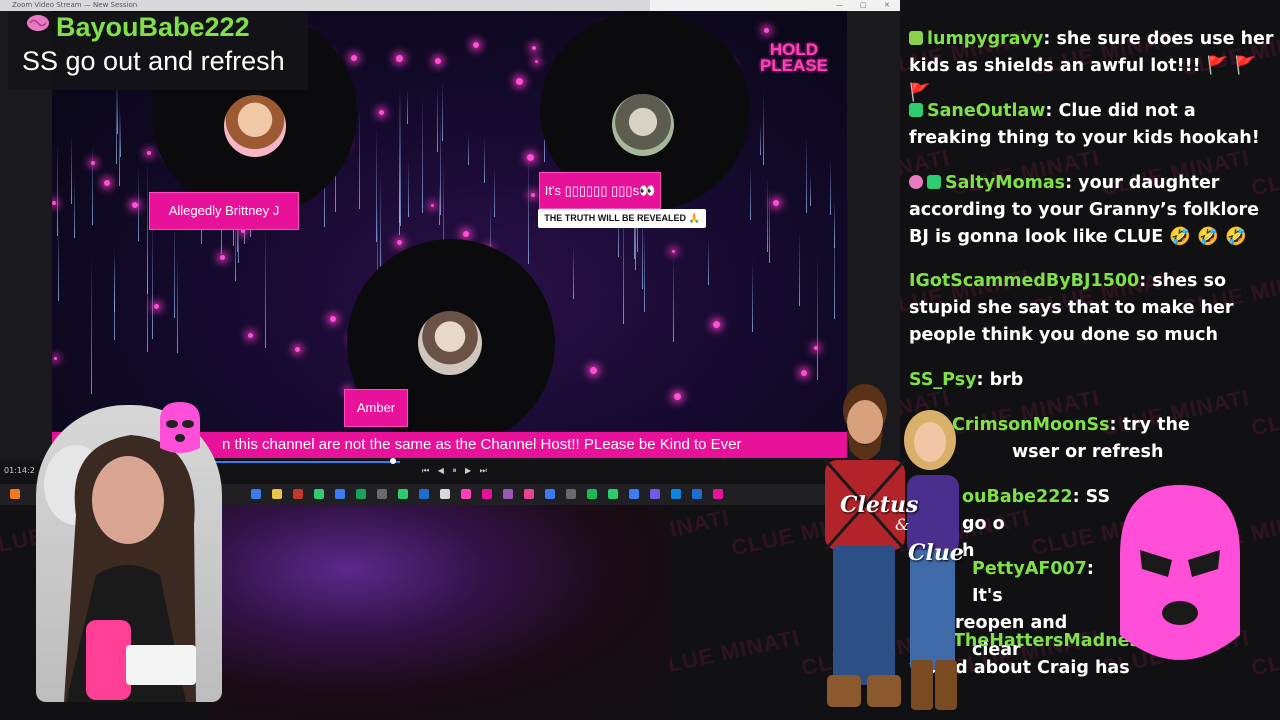 The height and width of the screenshot is (720, 1280). What do you see at coordinates (934, 182) in the screenshot?
I see `gift-badge-icon` at bounding box center [934, 182].